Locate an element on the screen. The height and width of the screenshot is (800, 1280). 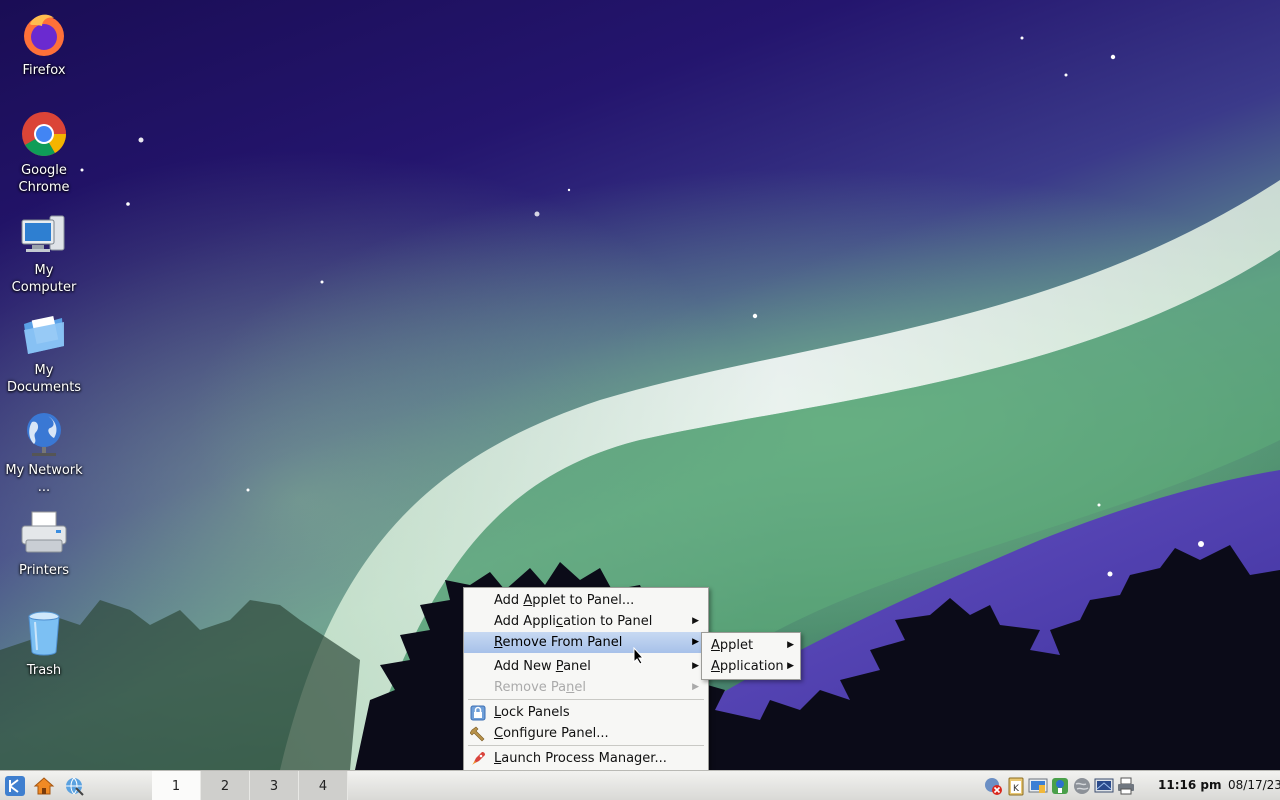
kde-menu-button is located at coordinates (15, 786).